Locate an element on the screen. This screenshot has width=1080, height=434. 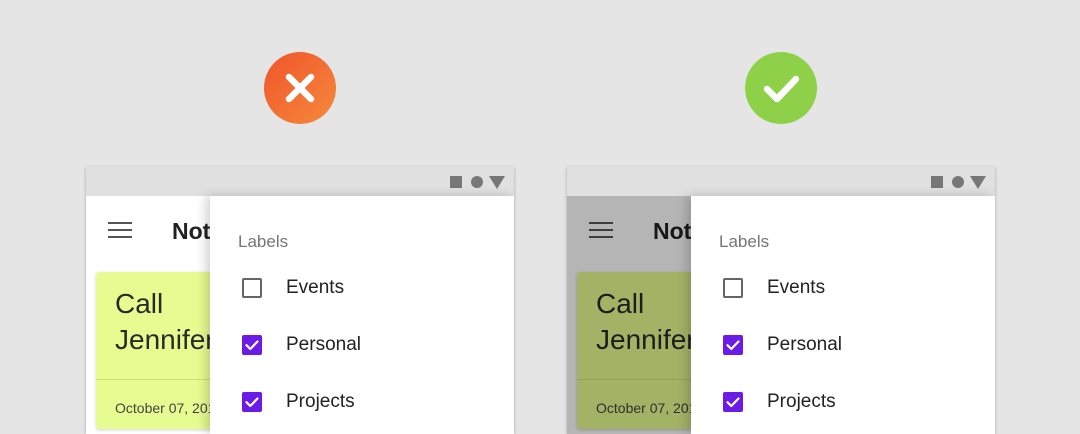
note-title: Call Jennifer is located at coordinates (165, 321).